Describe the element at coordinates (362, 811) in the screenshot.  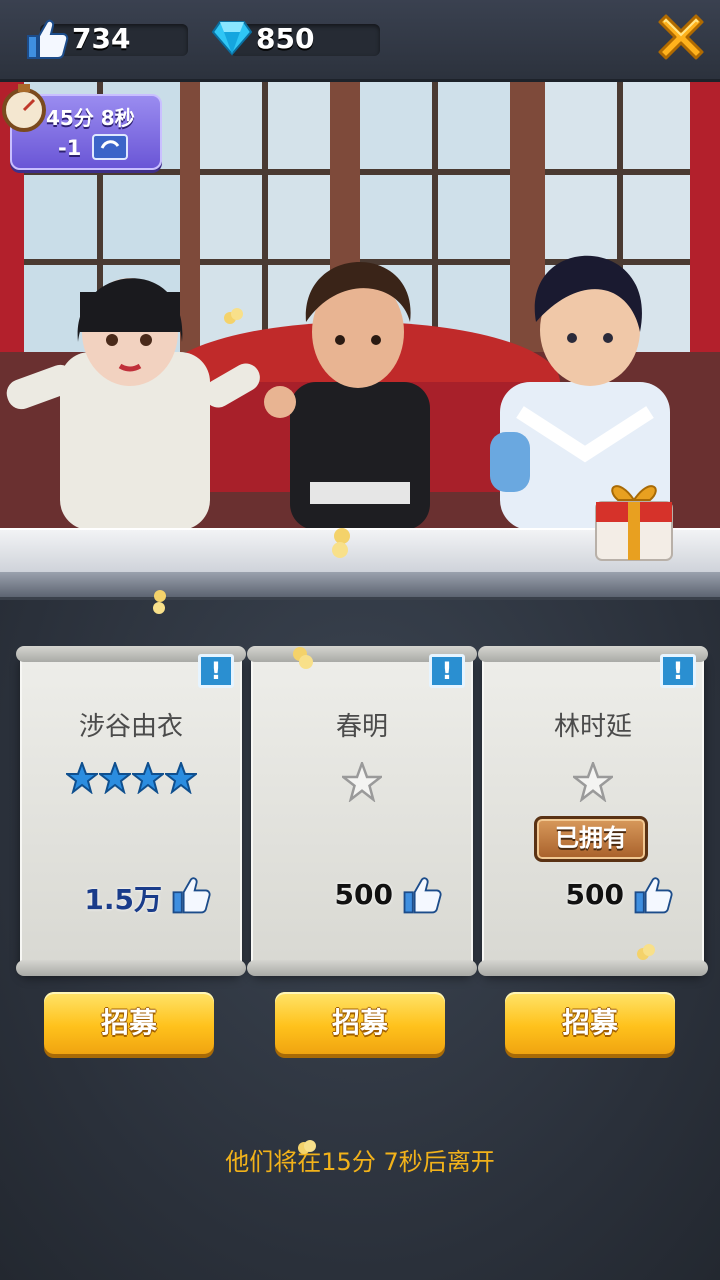
I see `recruit-card-2: ! 春明 500` at that location.